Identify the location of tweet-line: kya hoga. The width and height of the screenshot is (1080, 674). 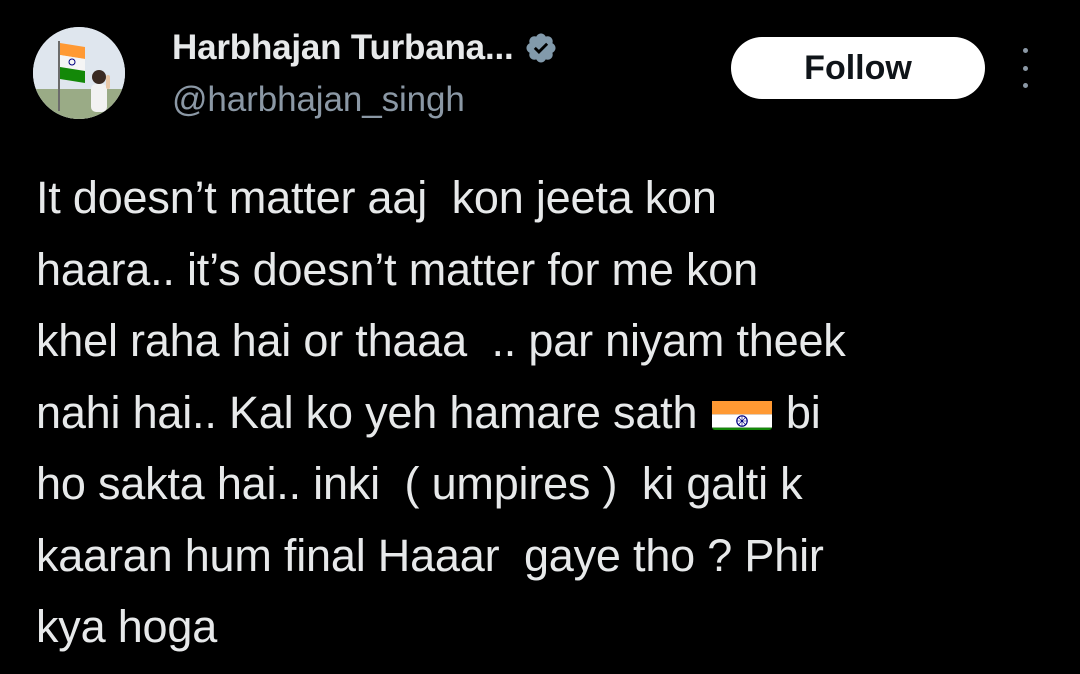
(127, 626).